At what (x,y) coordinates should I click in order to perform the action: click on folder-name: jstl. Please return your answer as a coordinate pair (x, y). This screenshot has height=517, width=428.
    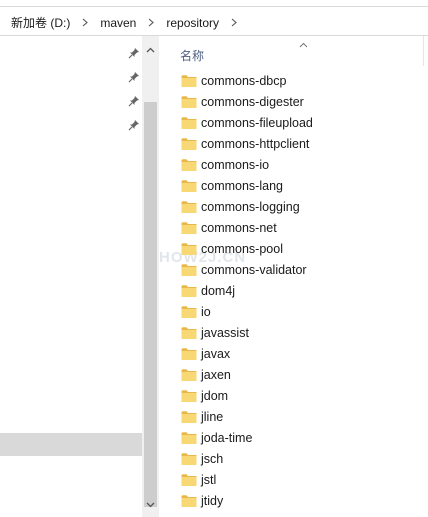
    Looking at the image, I should click on (209, 480).